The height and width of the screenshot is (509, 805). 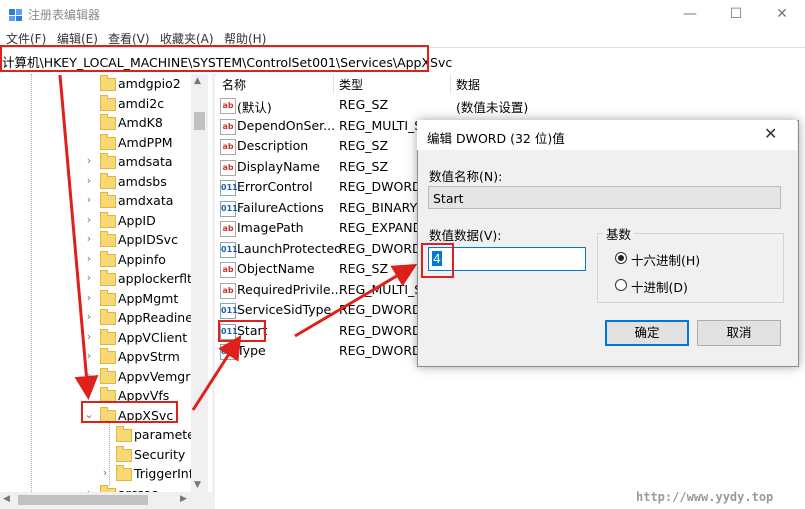 I want to click on decimal-radio-label: 十进制(D), so click(x=659, y=286).